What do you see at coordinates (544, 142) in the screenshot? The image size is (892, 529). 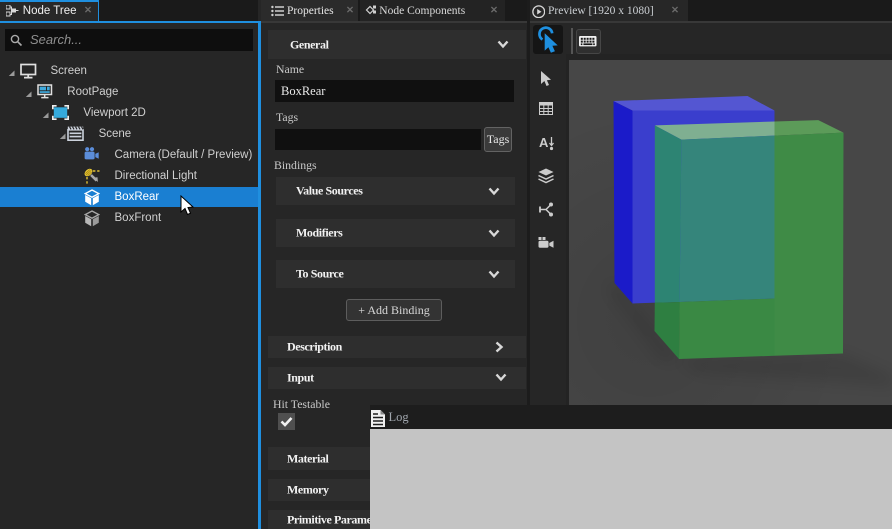 I see `svg-text: A` at bounding box center [544, 142].